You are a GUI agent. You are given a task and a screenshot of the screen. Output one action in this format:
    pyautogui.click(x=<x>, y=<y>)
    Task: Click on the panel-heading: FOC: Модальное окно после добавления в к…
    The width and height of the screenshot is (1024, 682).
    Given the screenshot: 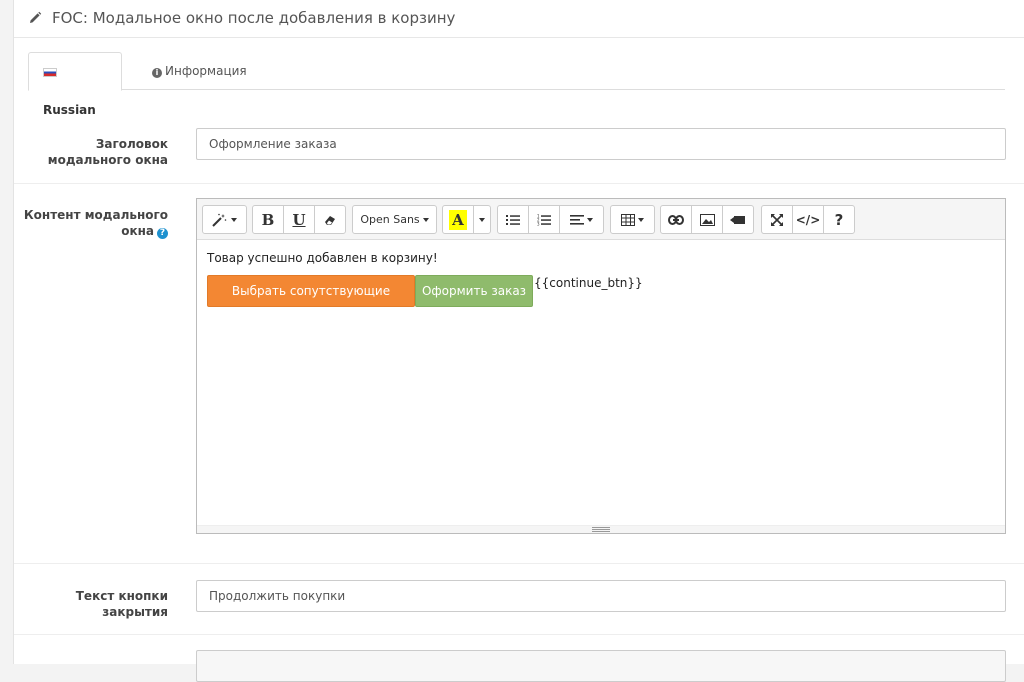 What is the action you would take?
    pyautogui.click(x=519, y=19)
    